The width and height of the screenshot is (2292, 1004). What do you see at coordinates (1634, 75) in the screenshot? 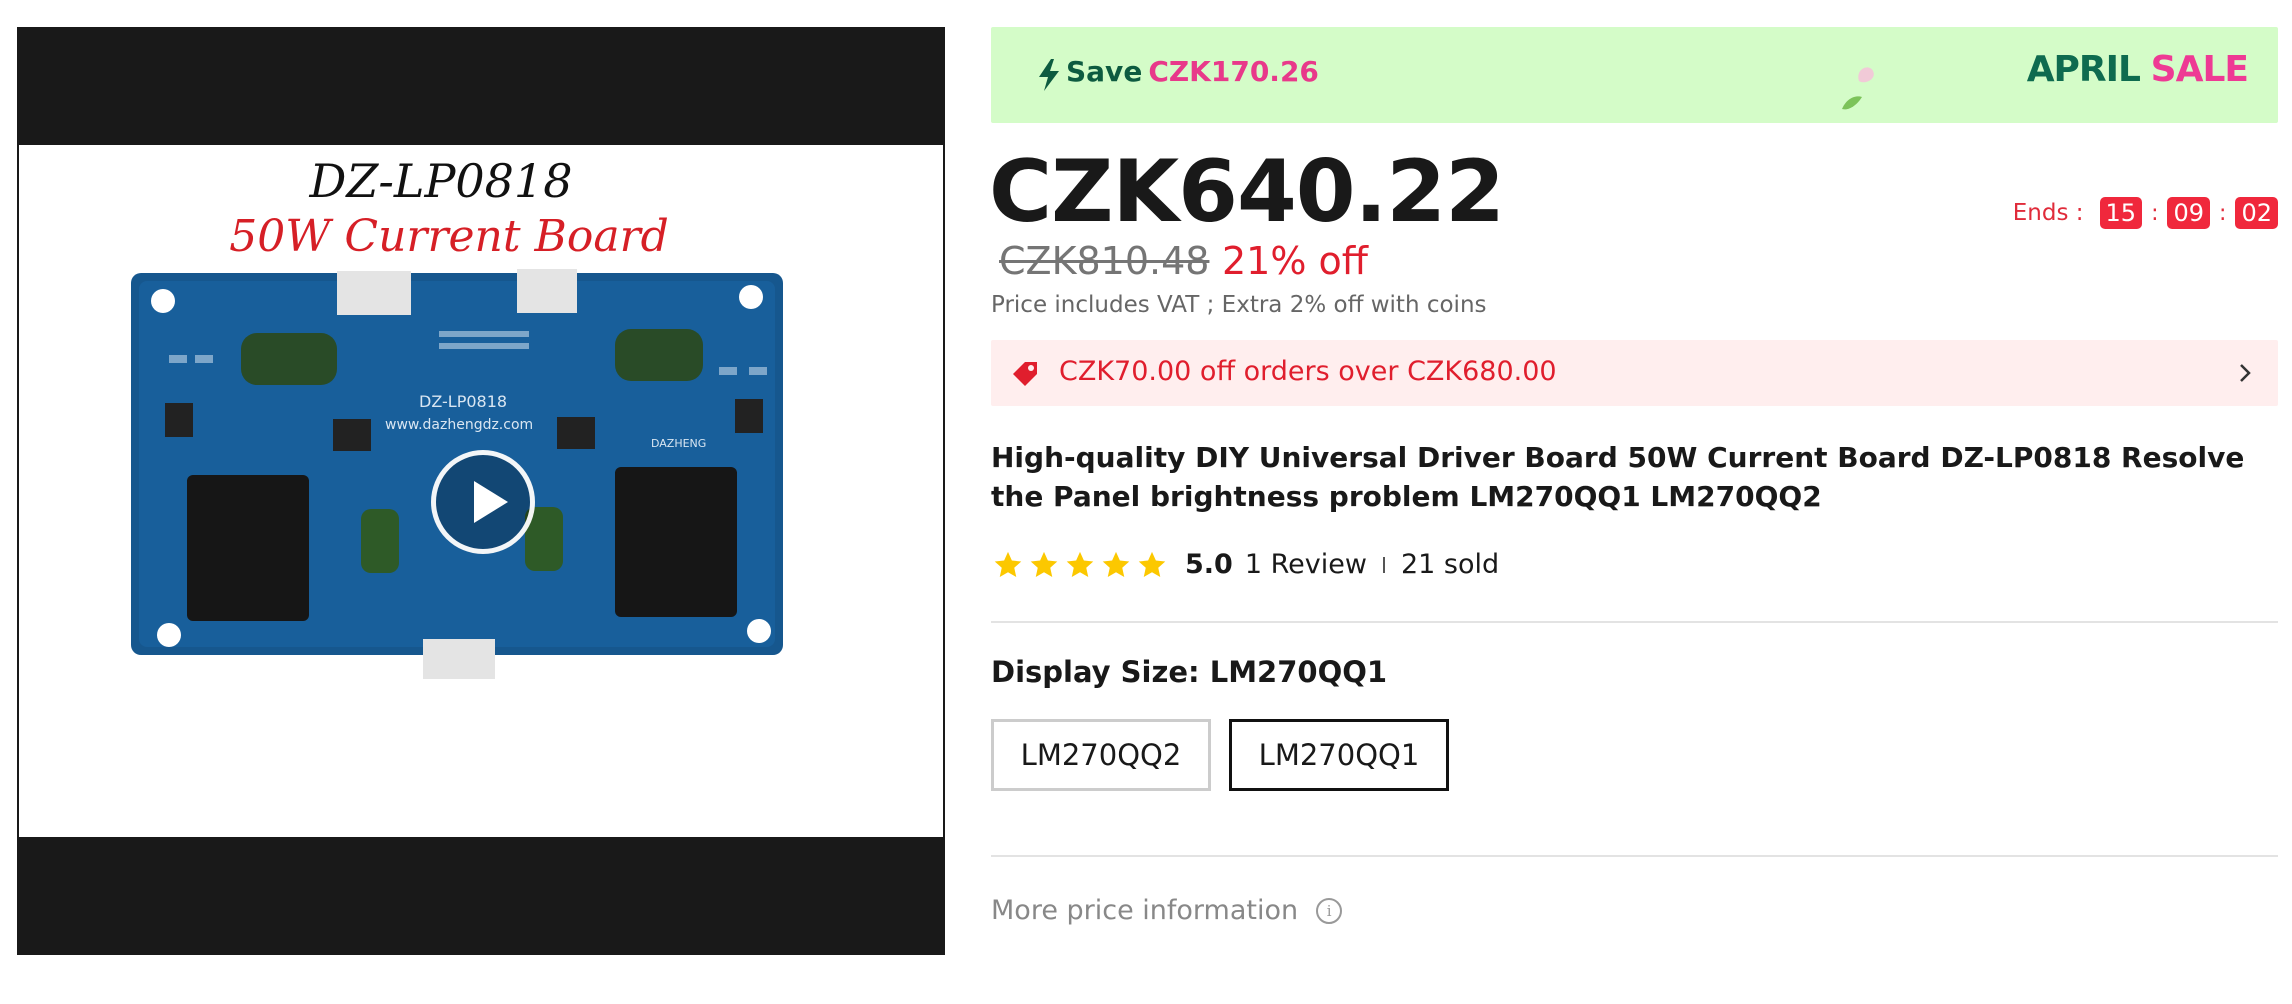
I see `promo-banner: Save CZK170.26 APRIL SALE` at bounding box center [1634, 75].